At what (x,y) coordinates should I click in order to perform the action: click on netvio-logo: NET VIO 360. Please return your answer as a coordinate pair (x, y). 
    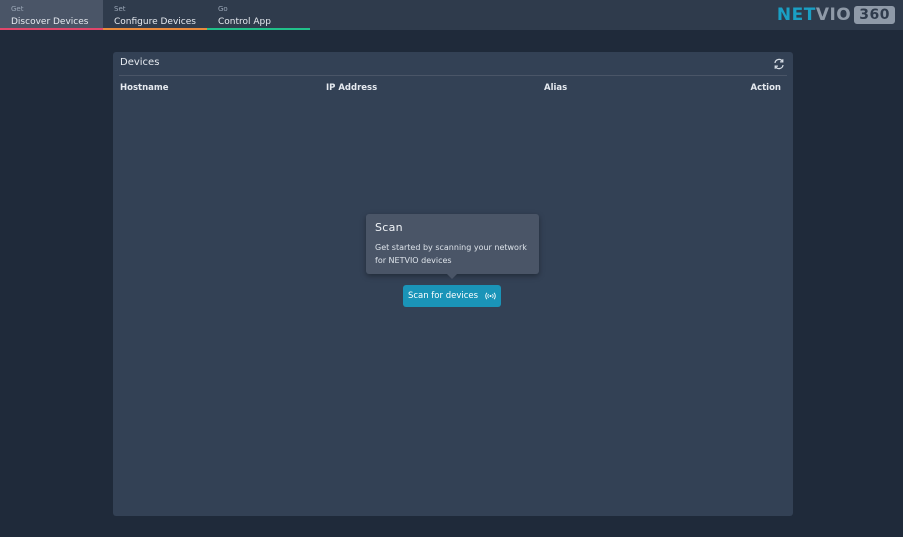
    Looking at the image, I should click on (835, 15).